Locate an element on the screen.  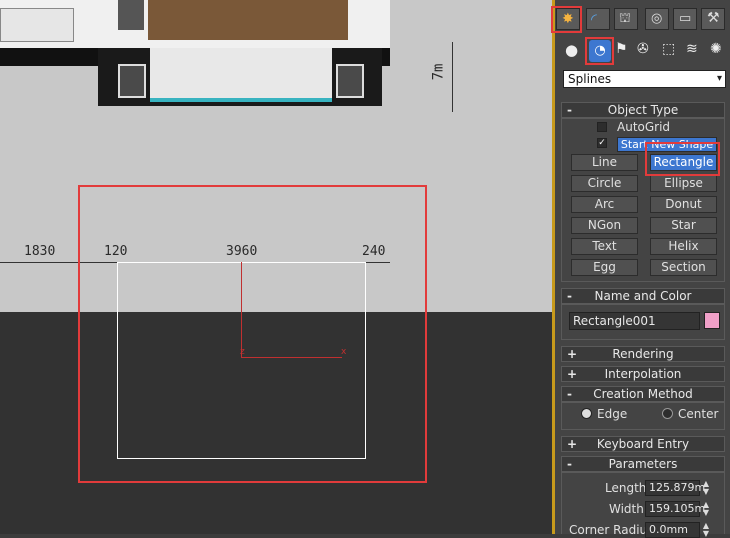
length-field: 125.879m is located at coordinates (675, 488).